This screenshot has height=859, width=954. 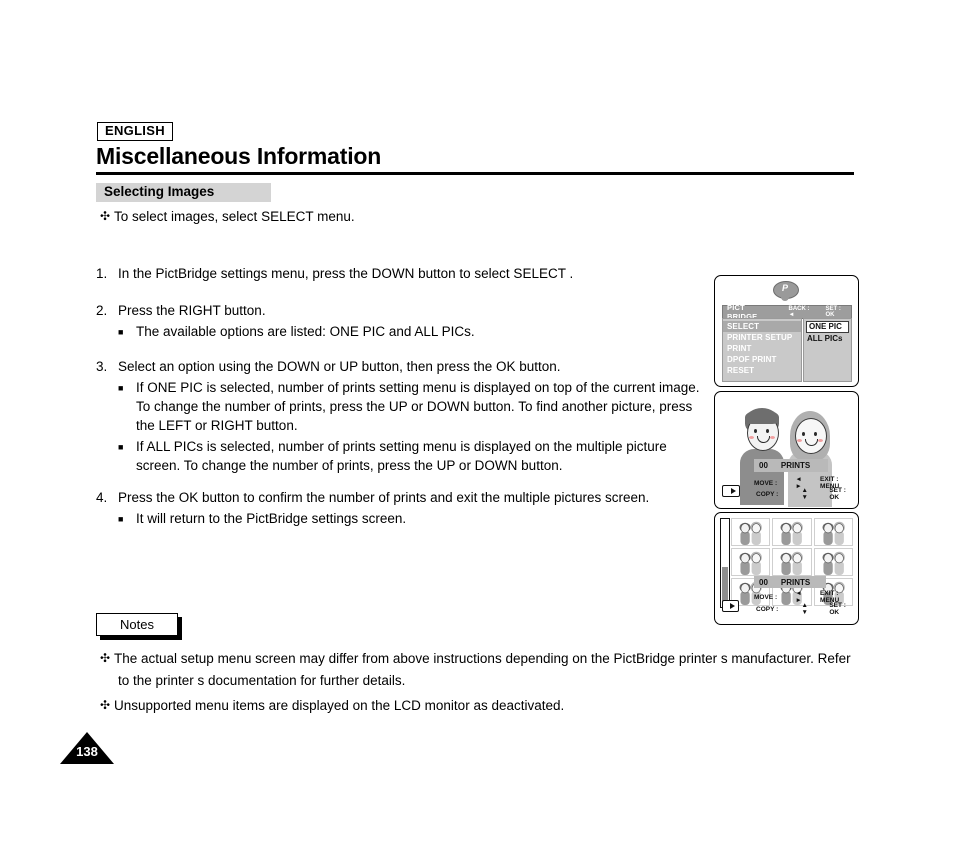 What do you see at coordinates (827, 350) in the screenshot?
I see `lcd-options-list: ONE PIC ALL PICs` at bounding box center [827, 350].